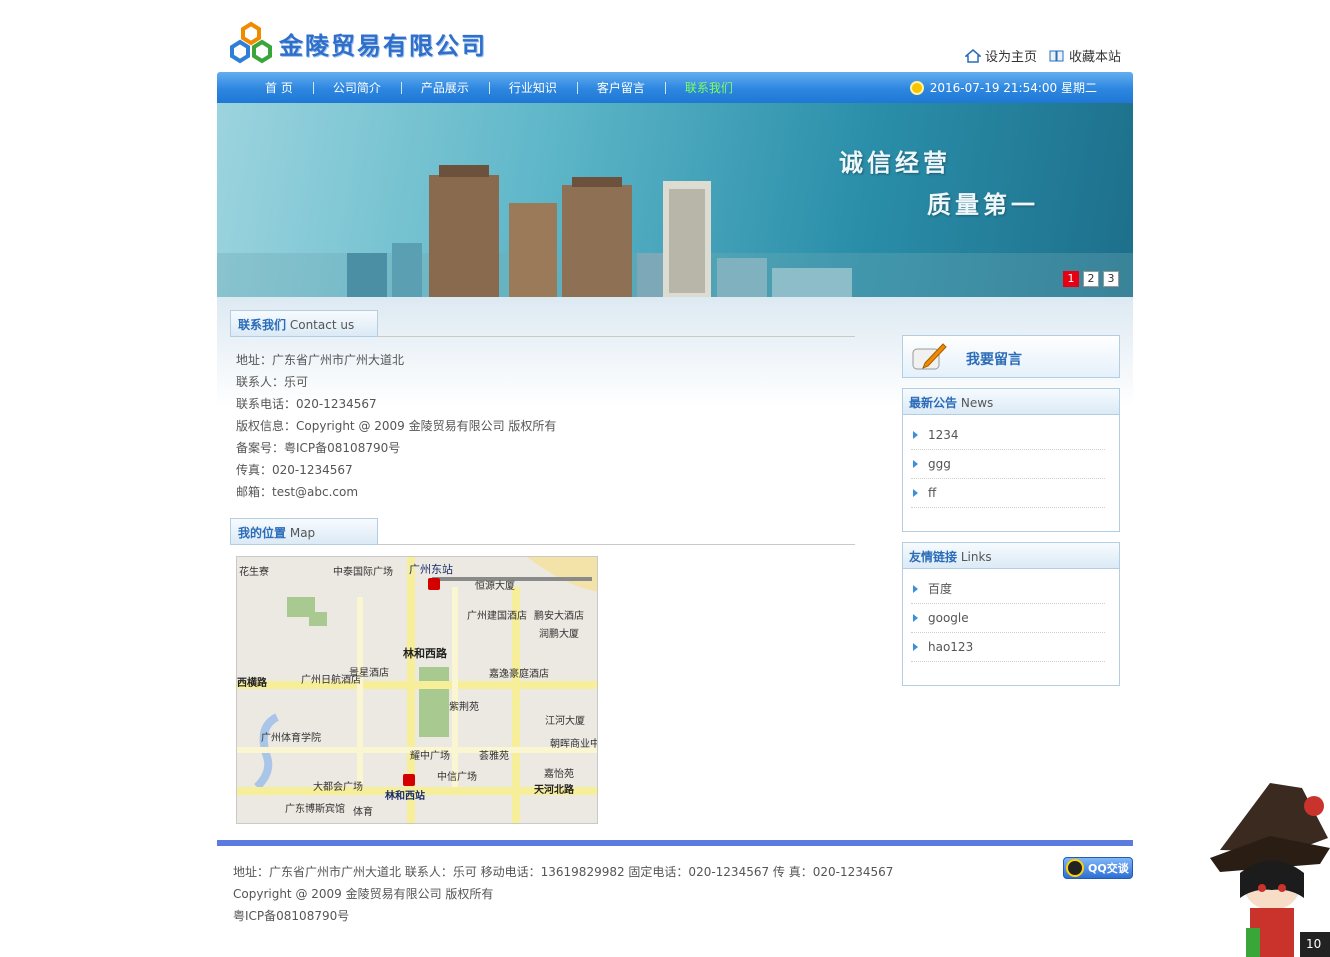 This screenshot has height=957, width=1330. I want to click on set-home-link: 设为主页, so click(1000, 55).